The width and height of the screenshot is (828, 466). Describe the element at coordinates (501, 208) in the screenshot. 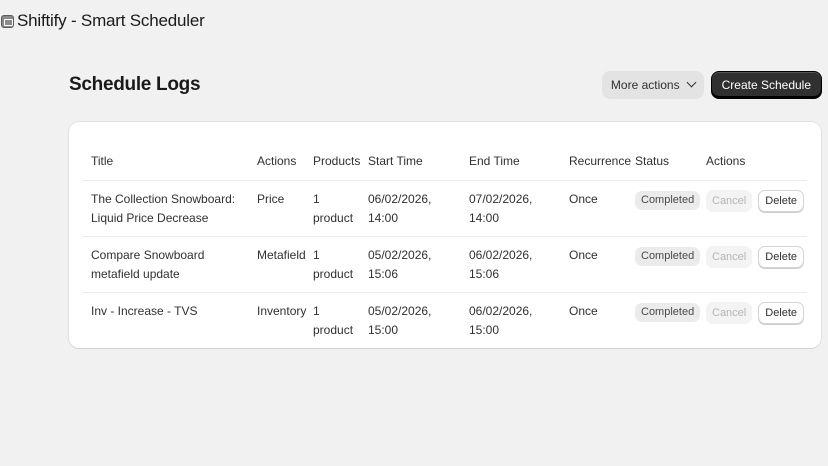

I see `row-end-time: 07/02/2026, 14:00` at that location.